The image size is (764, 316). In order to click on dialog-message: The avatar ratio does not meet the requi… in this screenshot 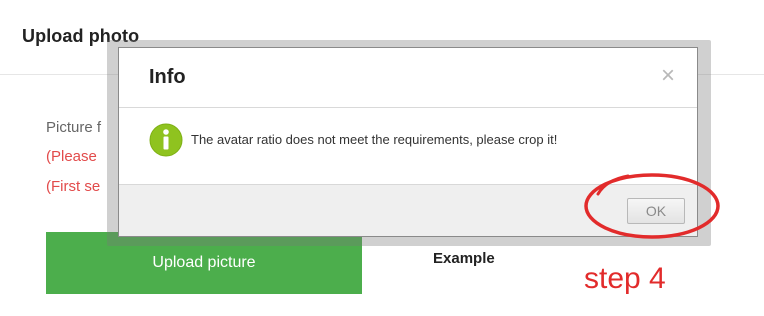, I will do `click(374, 139)`.